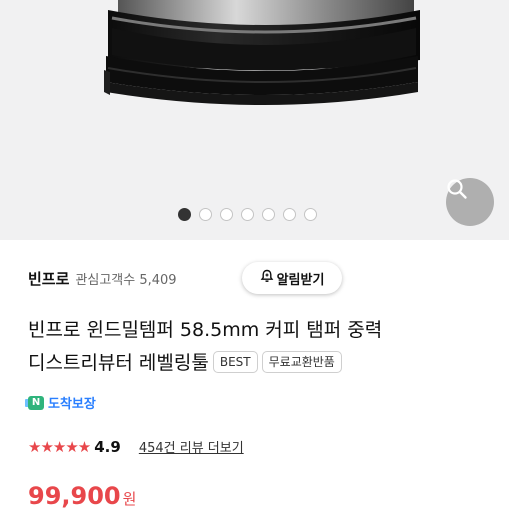 Image resolution: width=509 pixels, height=510 pixels. What do you see at coordinates (59, 446) in the screenshot?
I see `star-rating-icon: ★★★★★` at bounding box center [59, 446].